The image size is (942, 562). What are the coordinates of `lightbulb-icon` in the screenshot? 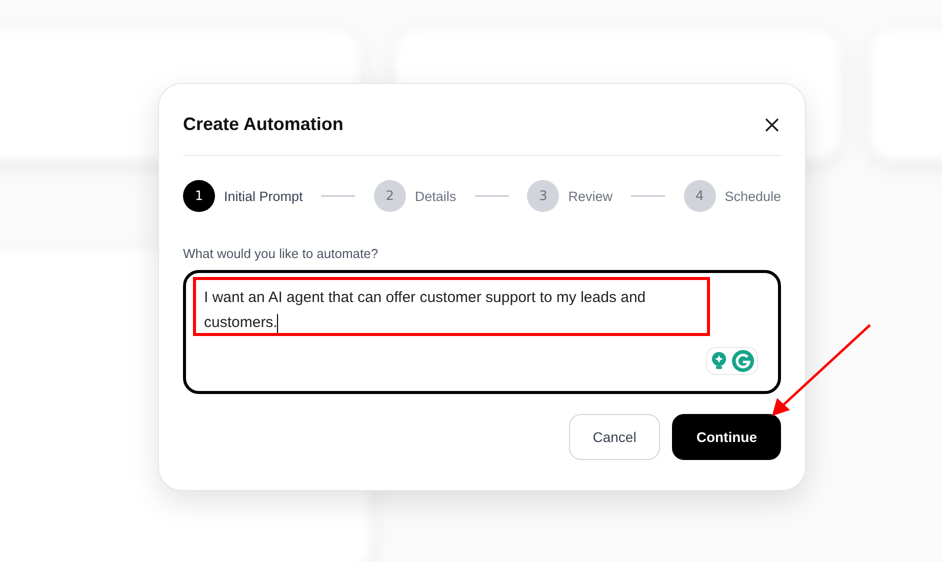 It's located at (719, 361).